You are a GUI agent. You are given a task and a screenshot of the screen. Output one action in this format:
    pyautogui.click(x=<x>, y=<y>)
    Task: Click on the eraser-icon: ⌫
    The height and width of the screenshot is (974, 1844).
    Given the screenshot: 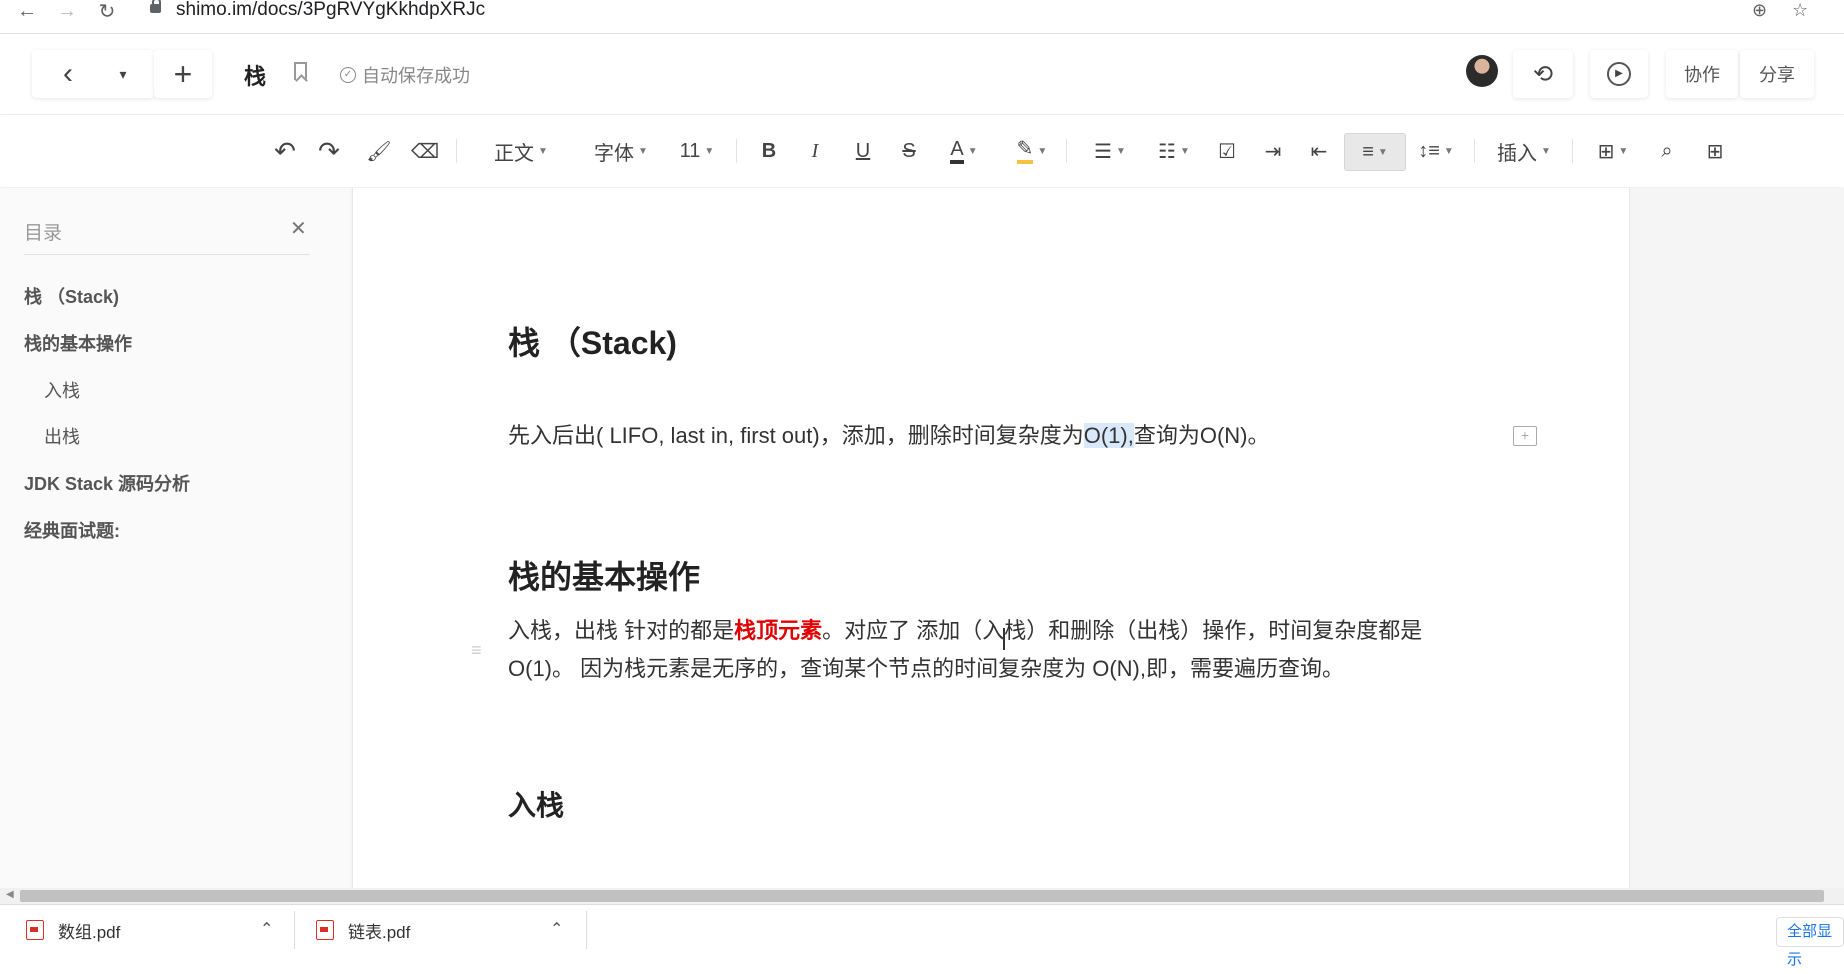 What is the action you would take?
    pyautogui.click(x=425, y=151)
    